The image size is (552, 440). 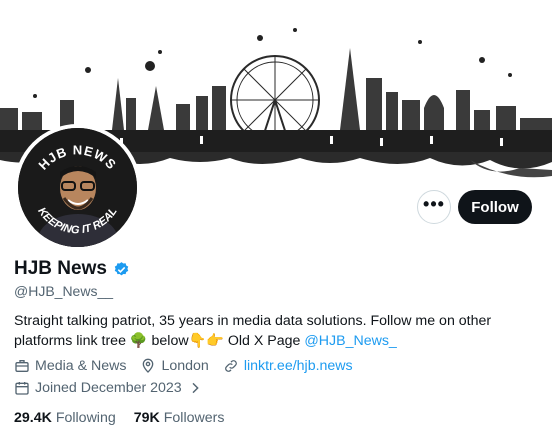 I want to click on followers-count: 79K, so click(x=146, y=418).